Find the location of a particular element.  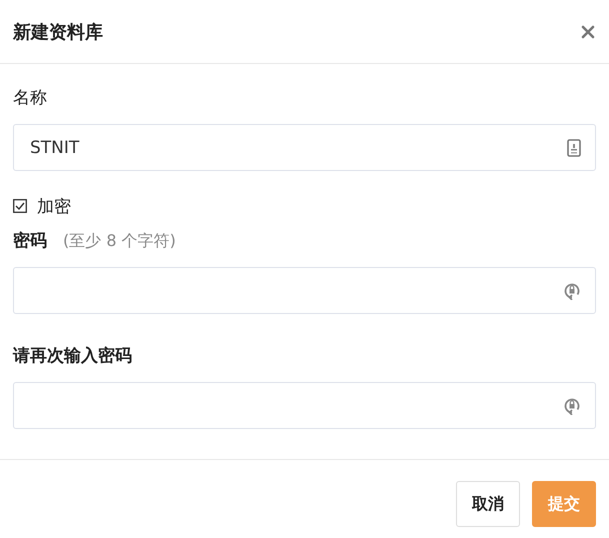

field-value: STNIT is located at coordinates (55, 148).